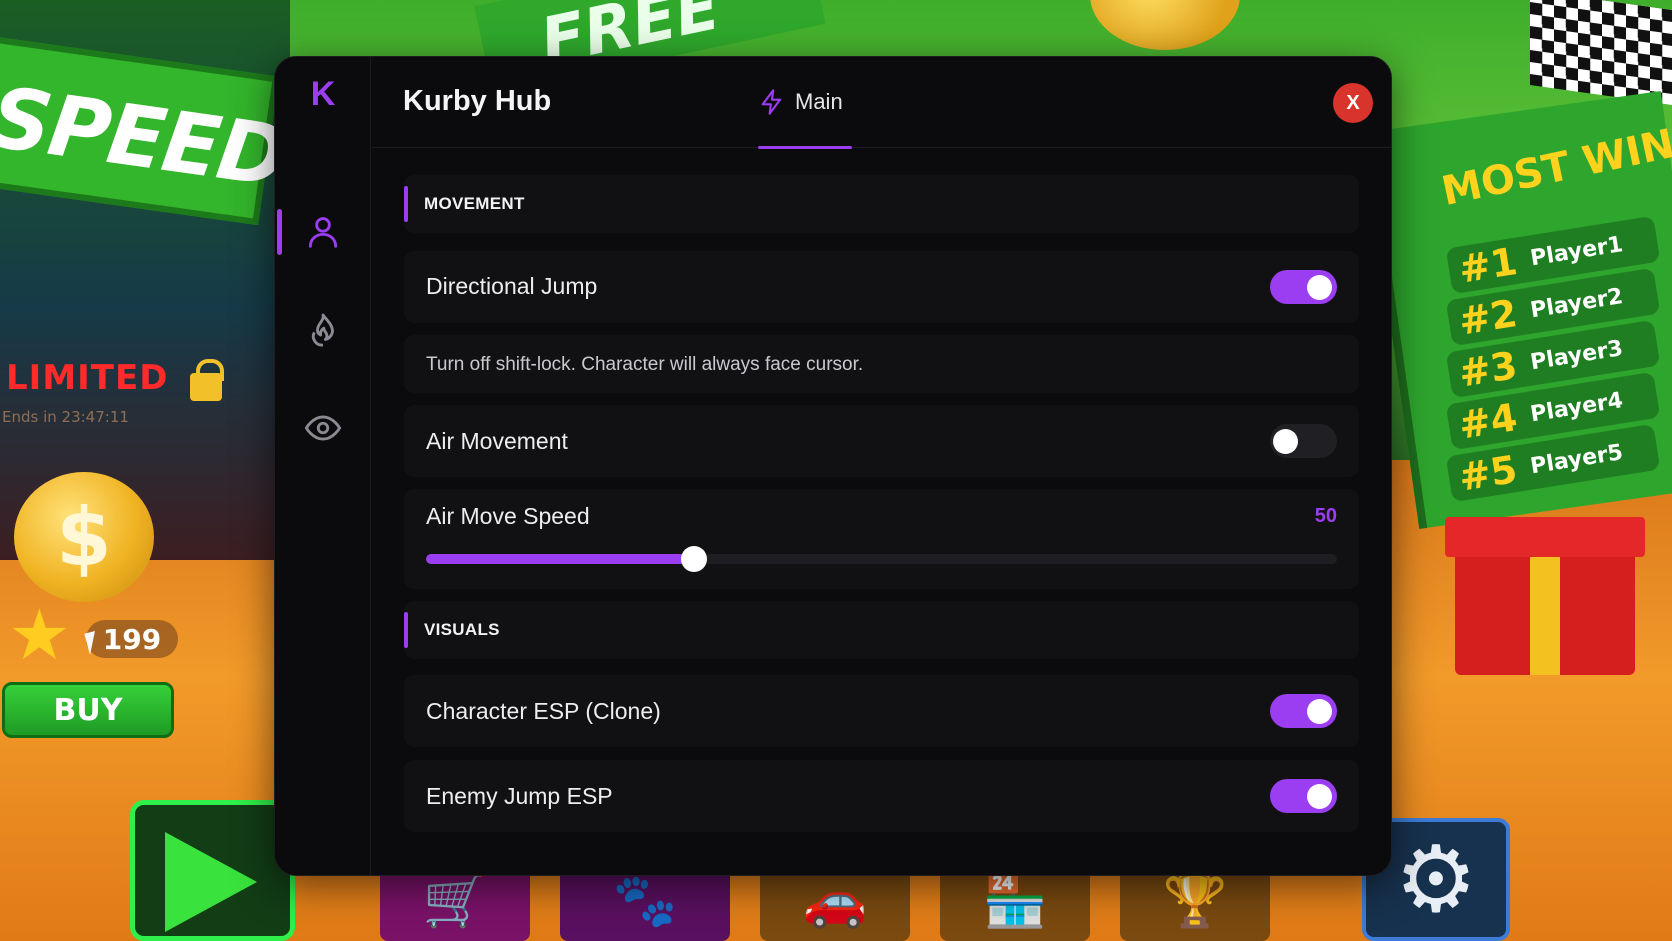  I want to click on eye-icon, so click(323, 428).